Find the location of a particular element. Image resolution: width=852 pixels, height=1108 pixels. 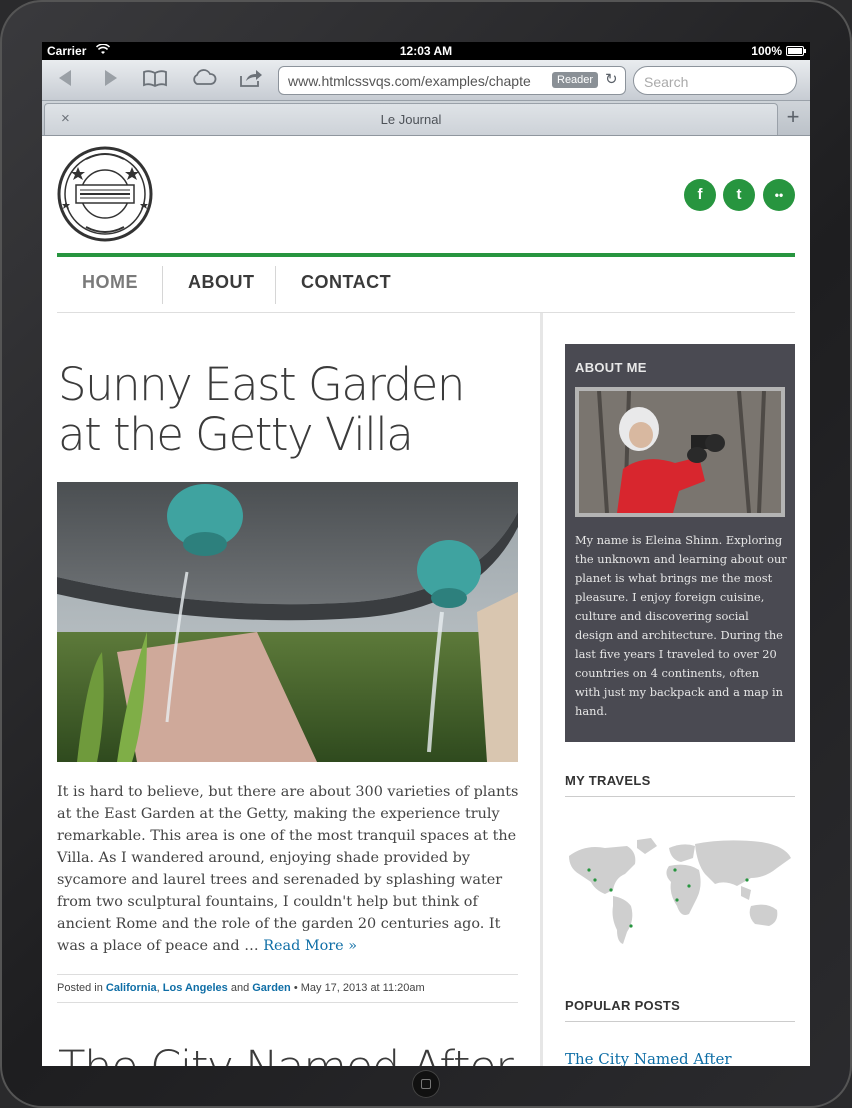

post-image is located at coordinates (287, 622).